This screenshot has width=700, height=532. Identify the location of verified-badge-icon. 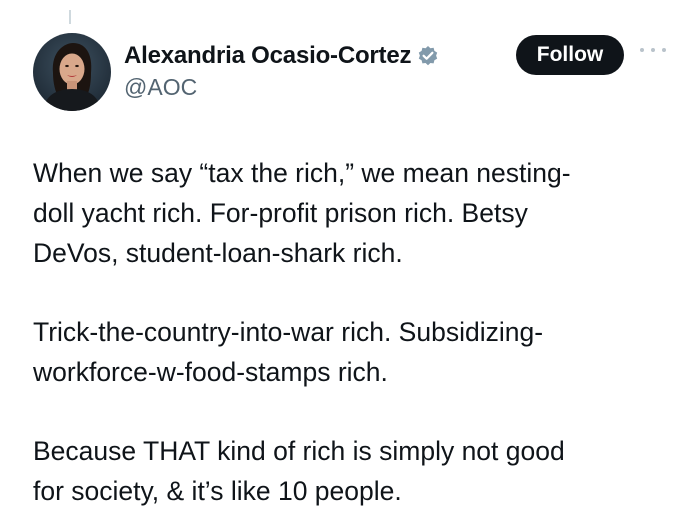
(428, 56).